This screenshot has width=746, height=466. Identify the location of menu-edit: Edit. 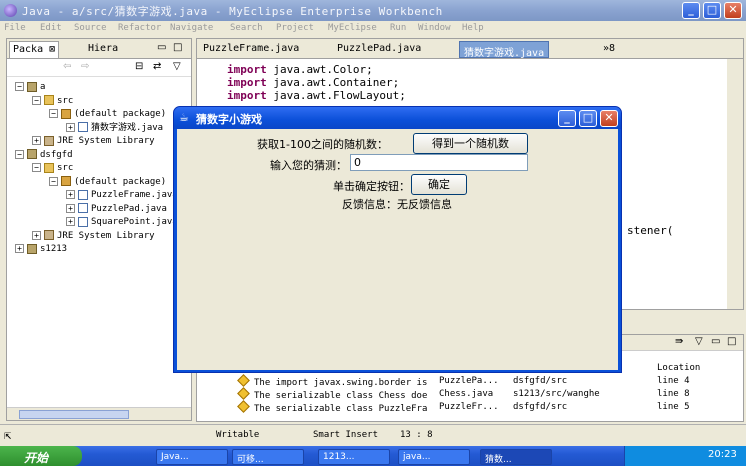
(51, 28).